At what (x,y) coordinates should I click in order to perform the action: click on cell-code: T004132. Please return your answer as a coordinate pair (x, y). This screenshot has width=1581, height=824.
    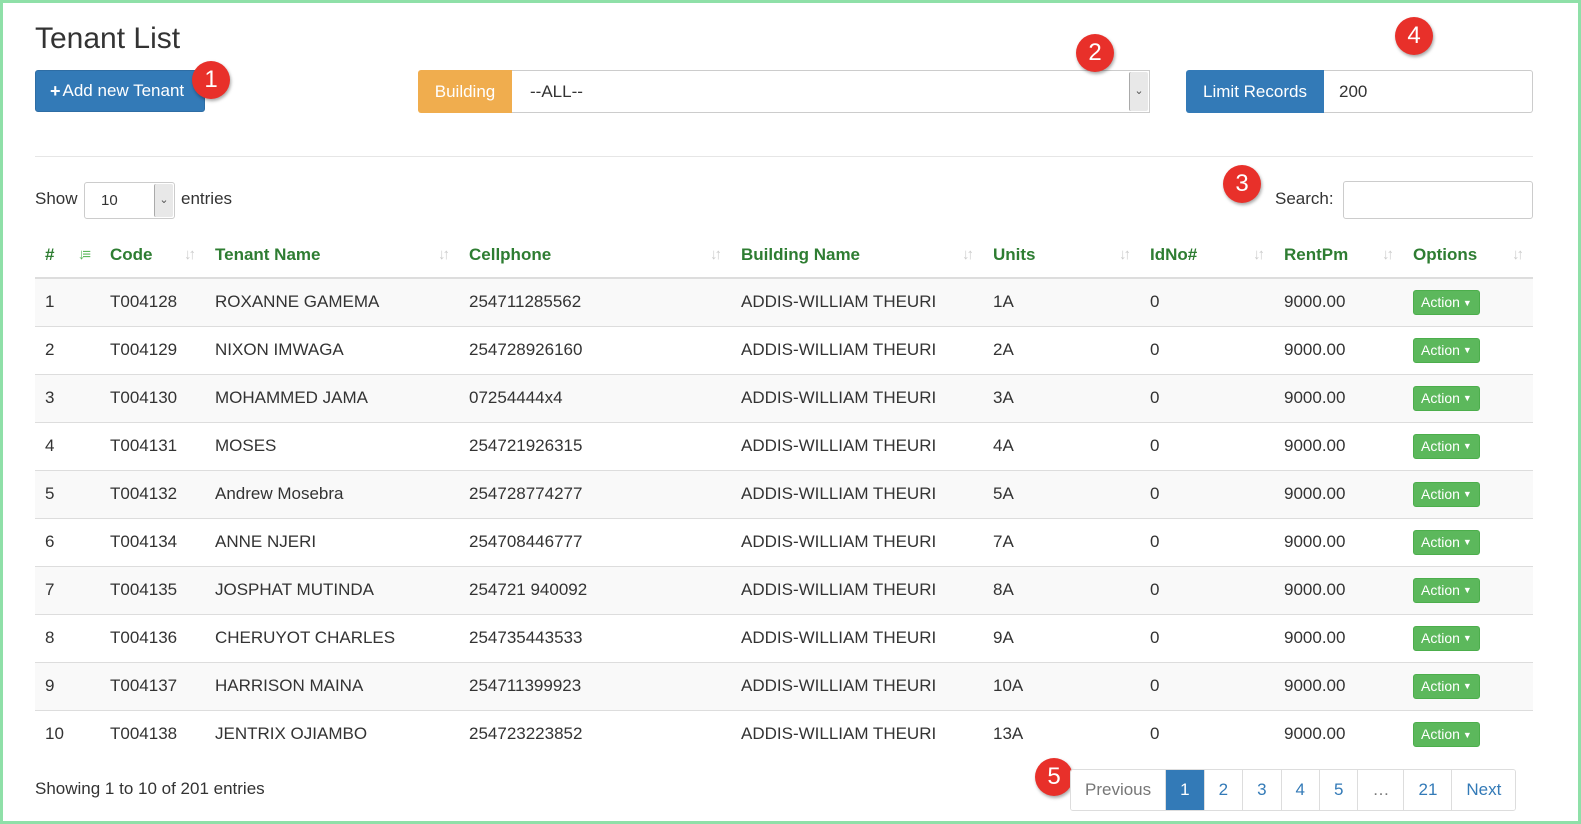
    Looking at the image, I should click on (152, 493).